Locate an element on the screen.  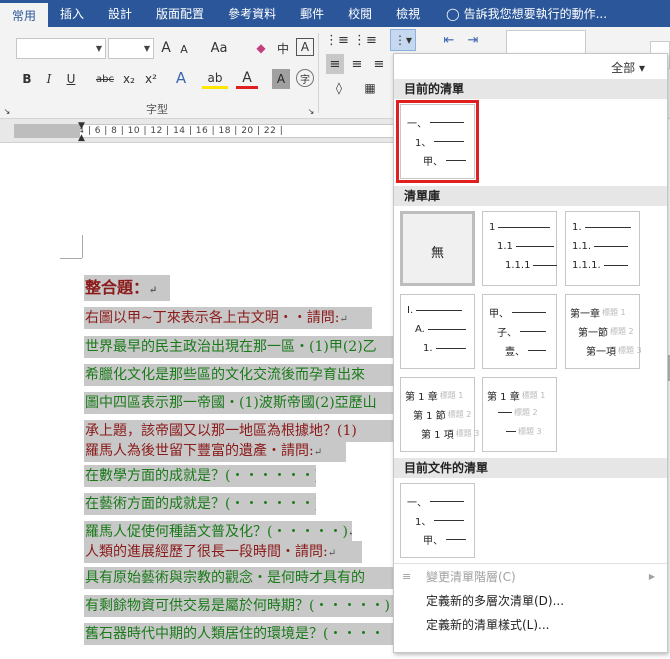
font-size-combo: ▼ is located at coordinates (131, 48).